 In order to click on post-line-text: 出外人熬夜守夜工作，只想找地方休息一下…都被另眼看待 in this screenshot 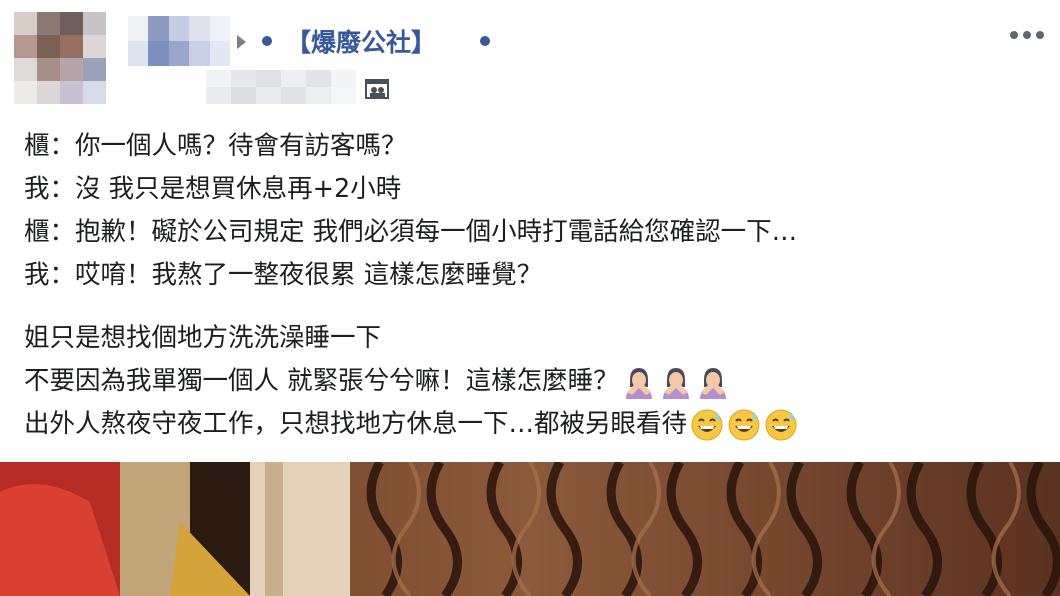, I will do `click(356, 424)`.